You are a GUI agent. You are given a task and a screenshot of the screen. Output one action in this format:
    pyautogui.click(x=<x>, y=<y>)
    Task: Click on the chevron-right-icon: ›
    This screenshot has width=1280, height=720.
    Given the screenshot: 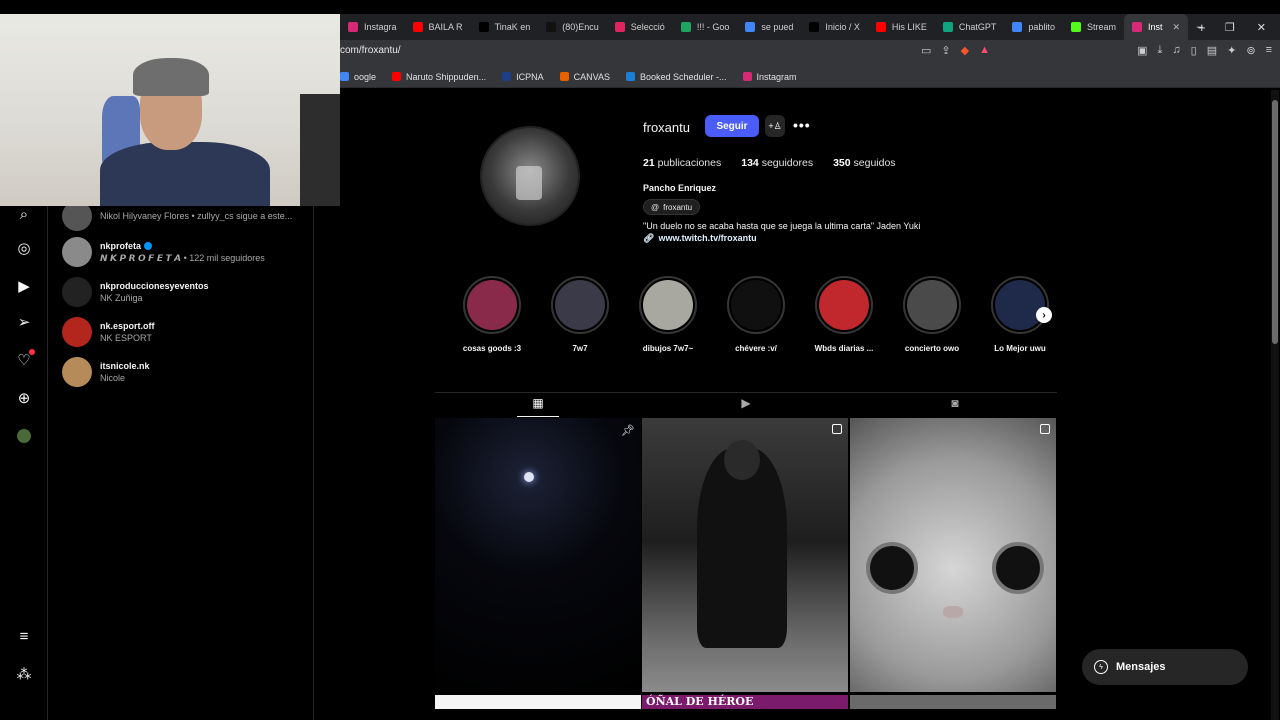 What is the action you would take?
    pyautogui.click(x=1044, y=315)
    